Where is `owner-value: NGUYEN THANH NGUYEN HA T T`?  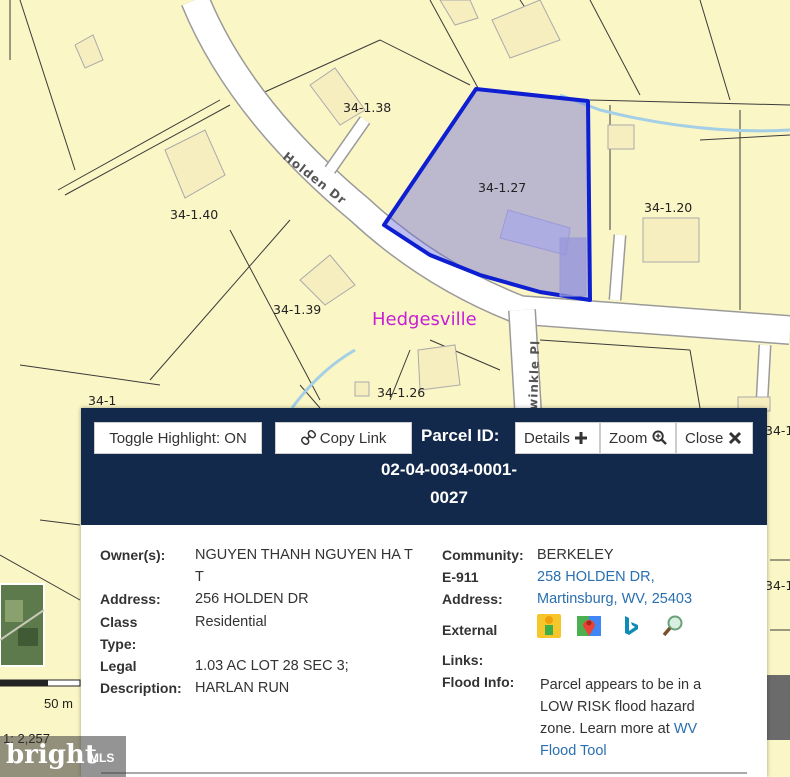 owner-value: NGUYEN THANH NGUYEN HA T T is located at coordinates (304, 566).